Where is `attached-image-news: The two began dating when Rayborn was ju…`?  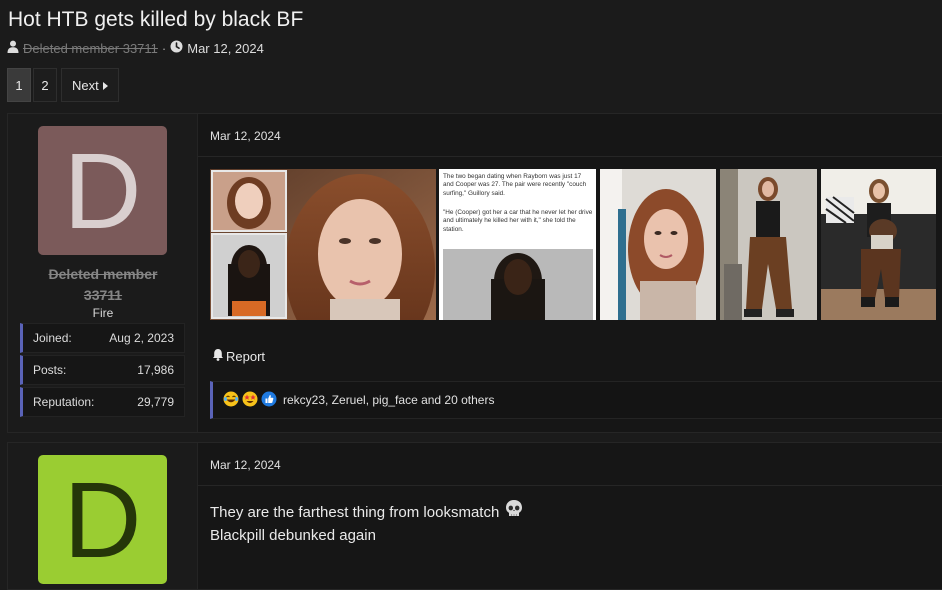 attached-image-news: The two began dating when Rayborn was ju… is located at coordinates (517, 244).